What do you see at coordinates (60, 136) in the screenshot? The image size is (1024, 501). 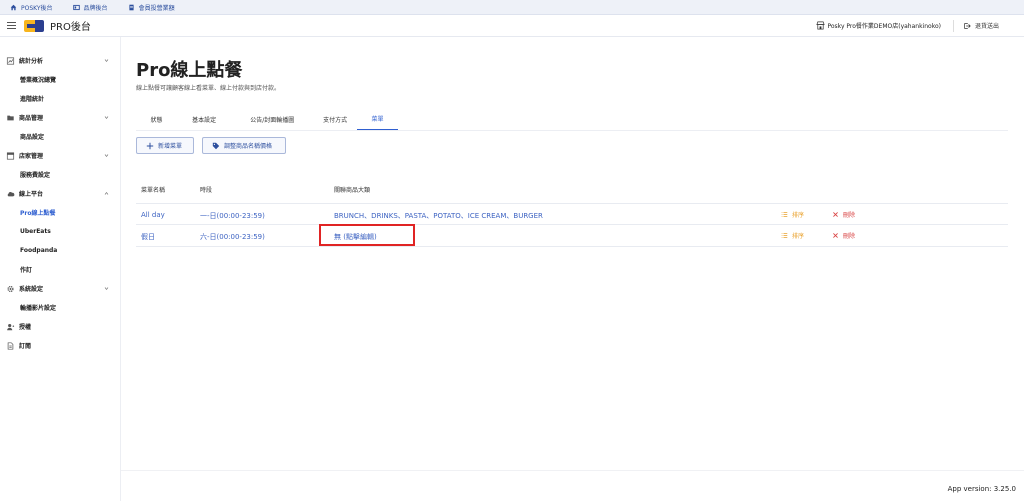 I see `sidebar-item-product-settings: 商品設定` at bounding box center [60, 136].